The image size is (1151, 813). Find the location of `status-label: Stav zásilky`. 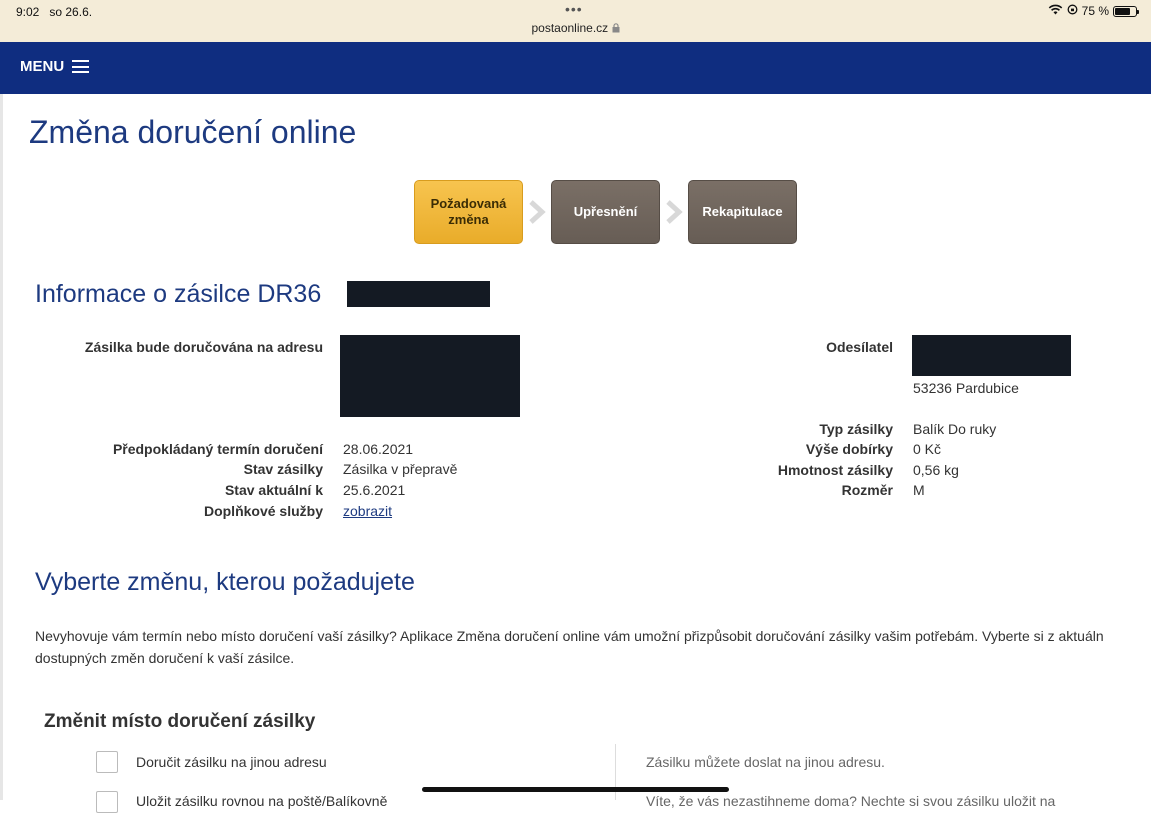

status-label: Stav zásilky is located at coordinates (283, 469).